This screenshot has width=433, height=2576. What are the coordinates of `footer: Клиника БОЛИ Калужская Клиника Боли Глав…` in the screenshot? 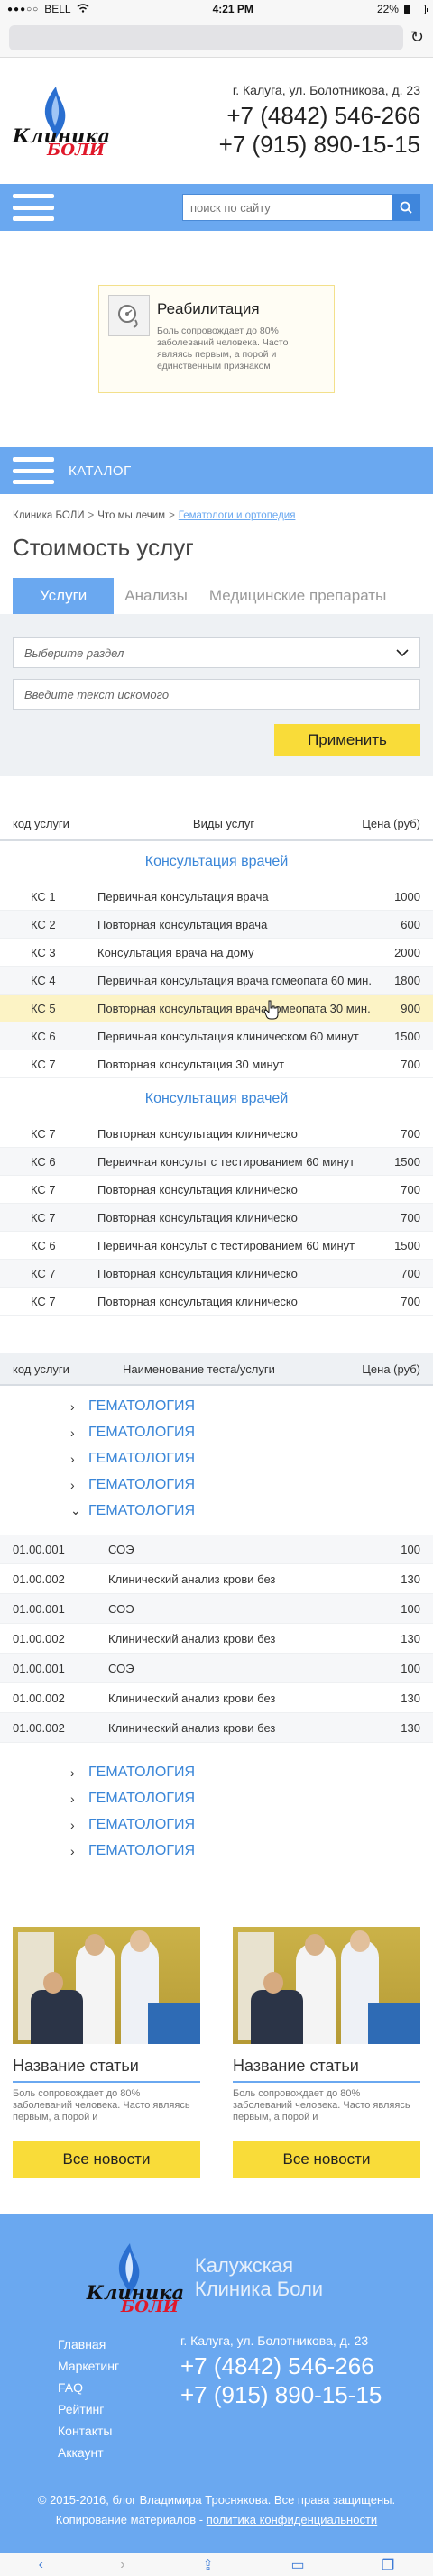 It's located at (216, 2383).